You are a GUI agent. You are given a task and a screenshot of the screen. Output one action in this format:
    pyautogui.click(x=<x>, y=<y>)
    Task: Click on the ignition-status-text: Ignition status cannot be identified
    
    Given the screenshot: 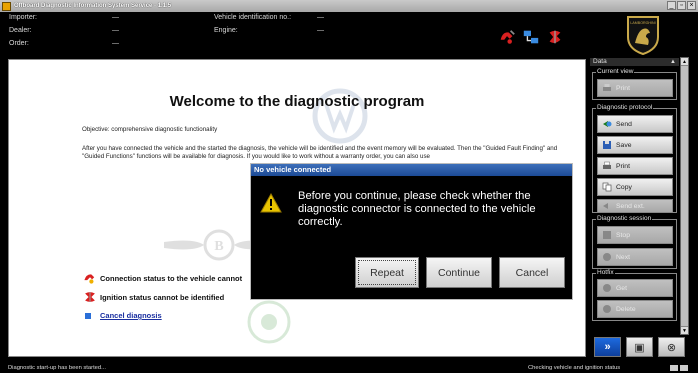 What is the action you would take?
    pyautogui.click(x=162, y=297)
    